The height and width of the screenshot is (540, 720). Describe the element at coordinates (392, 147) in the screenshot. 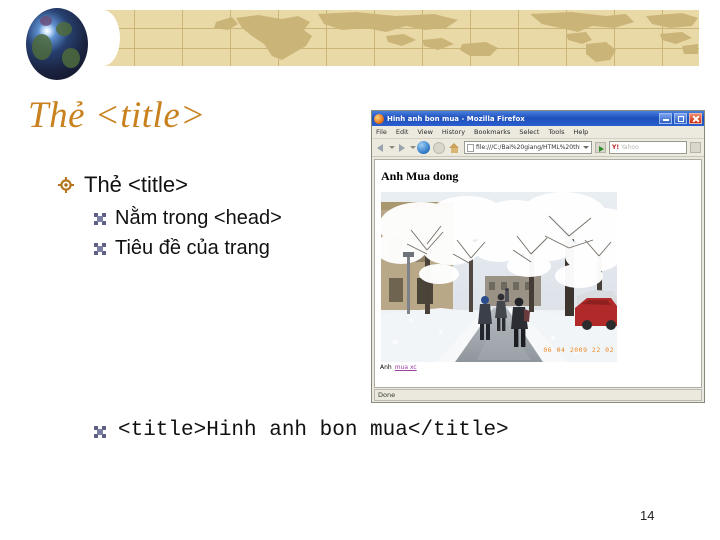

I see `back-dropdown-icon` at that location.